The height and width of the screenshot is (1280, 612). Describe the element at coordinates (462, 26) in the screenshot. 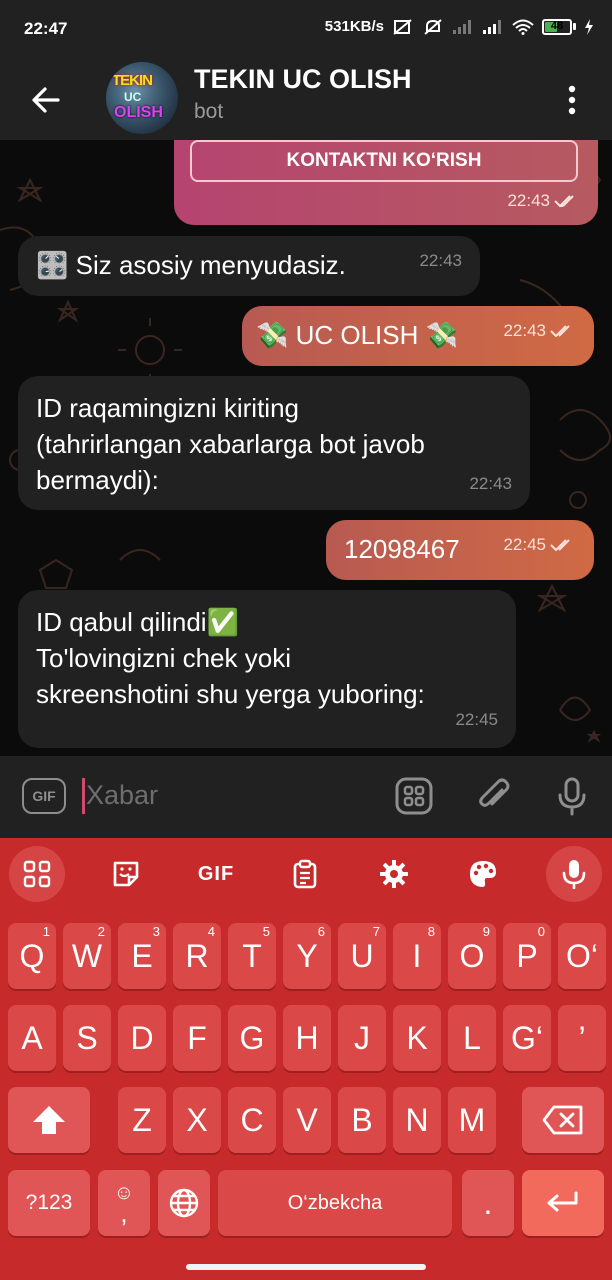

I see `signal-icon` at that location.